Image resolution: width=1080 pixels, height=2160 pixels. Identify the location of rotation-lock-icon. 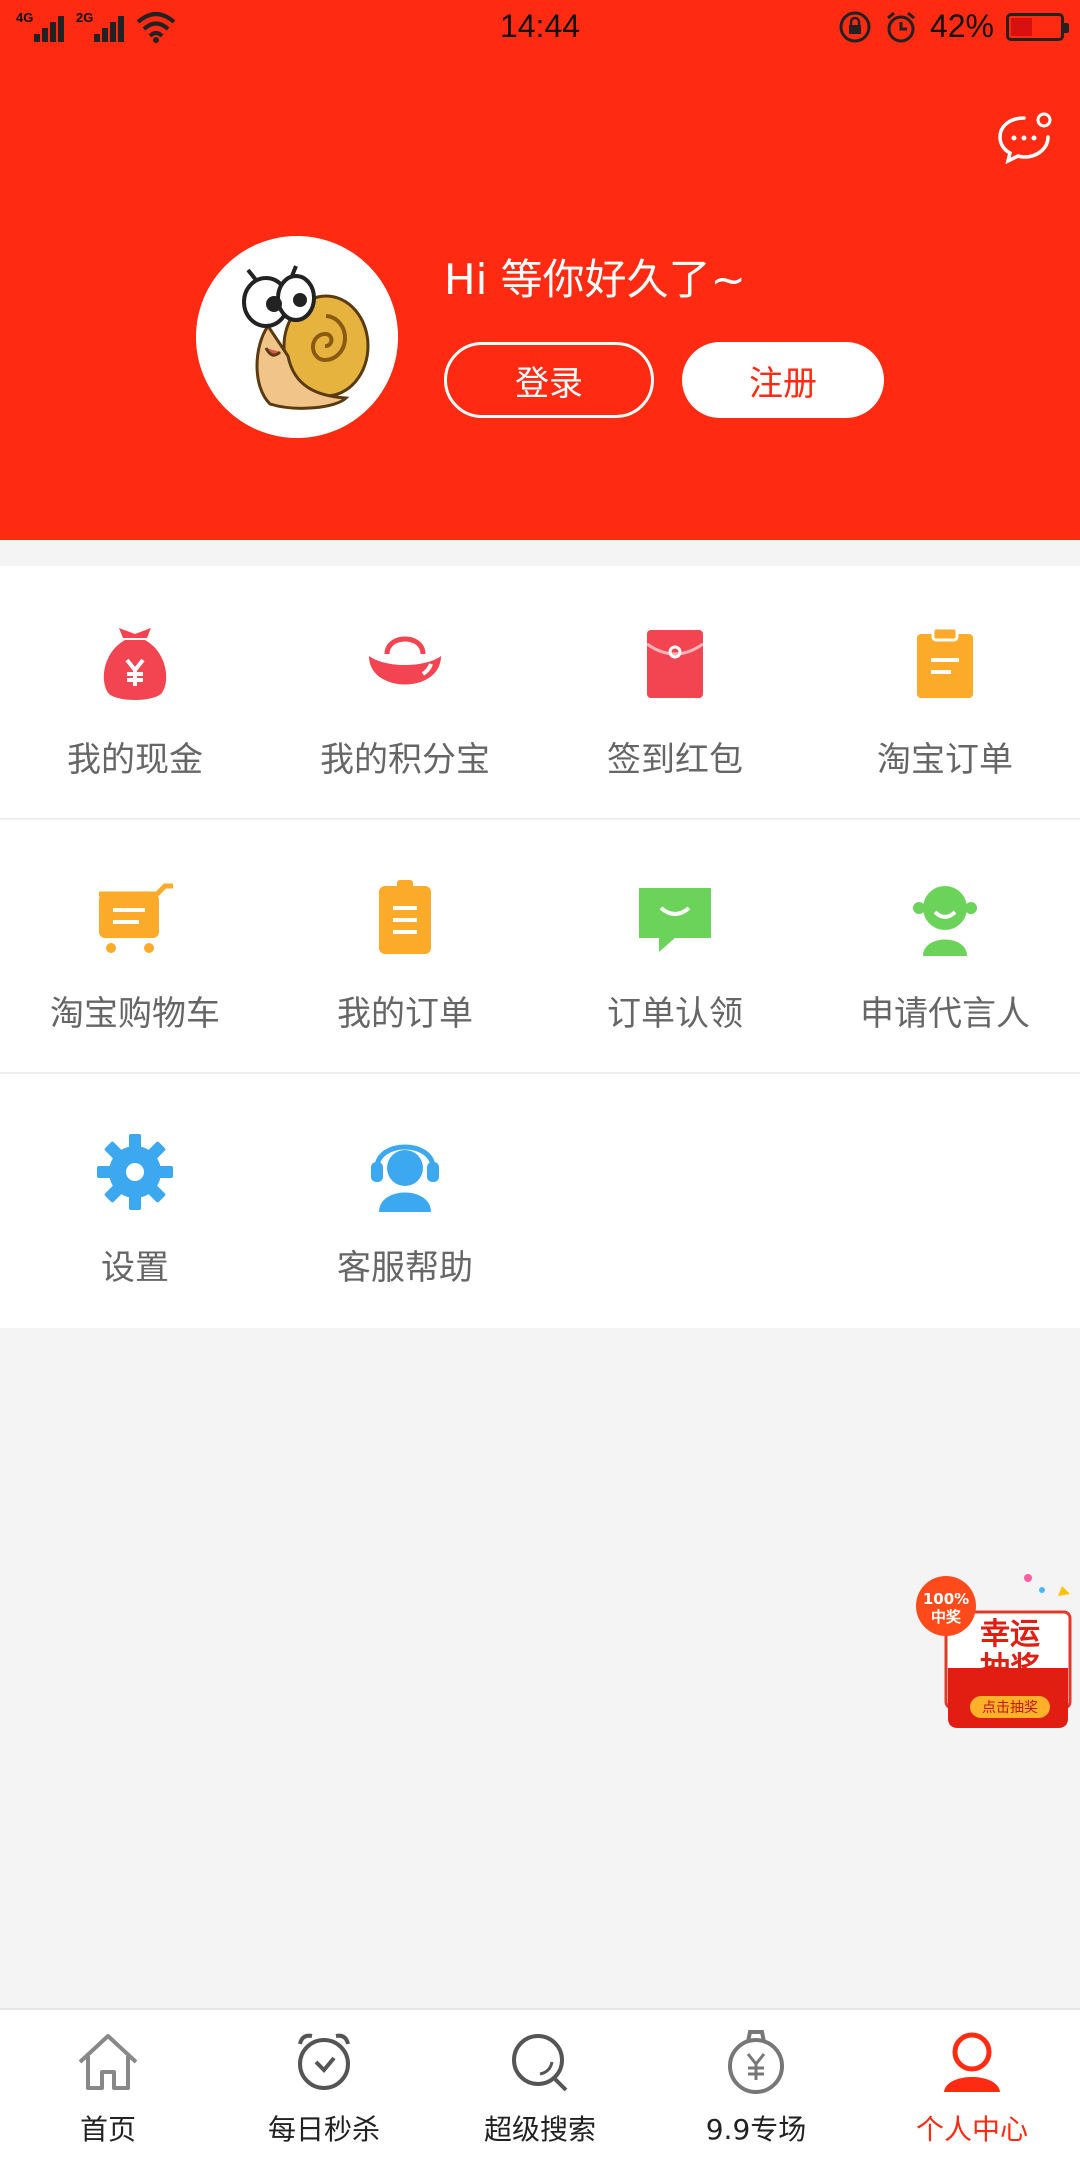
(855, 26).